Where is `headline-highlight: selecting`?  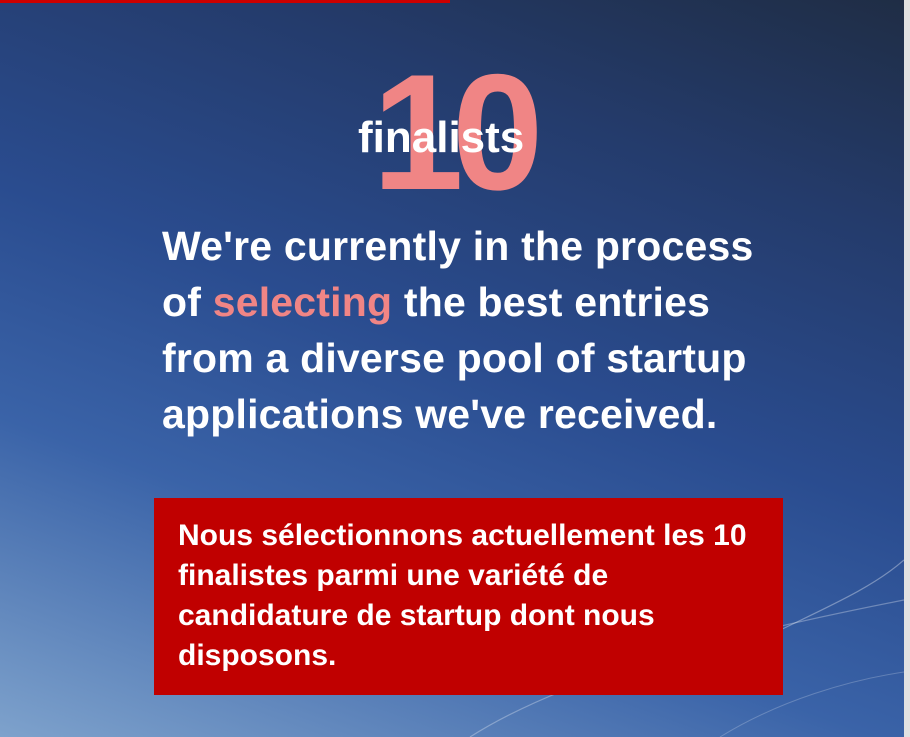
headline-highlight: selecting is located at coordinates (302, 302).